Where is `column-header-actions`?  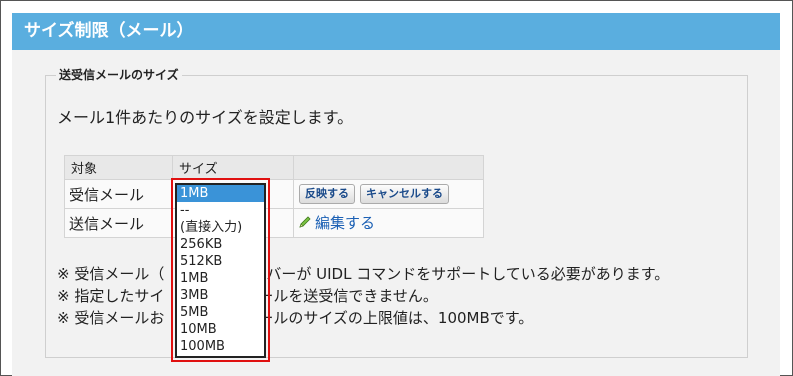
column-header-actions is located at coordinates (388, 167).